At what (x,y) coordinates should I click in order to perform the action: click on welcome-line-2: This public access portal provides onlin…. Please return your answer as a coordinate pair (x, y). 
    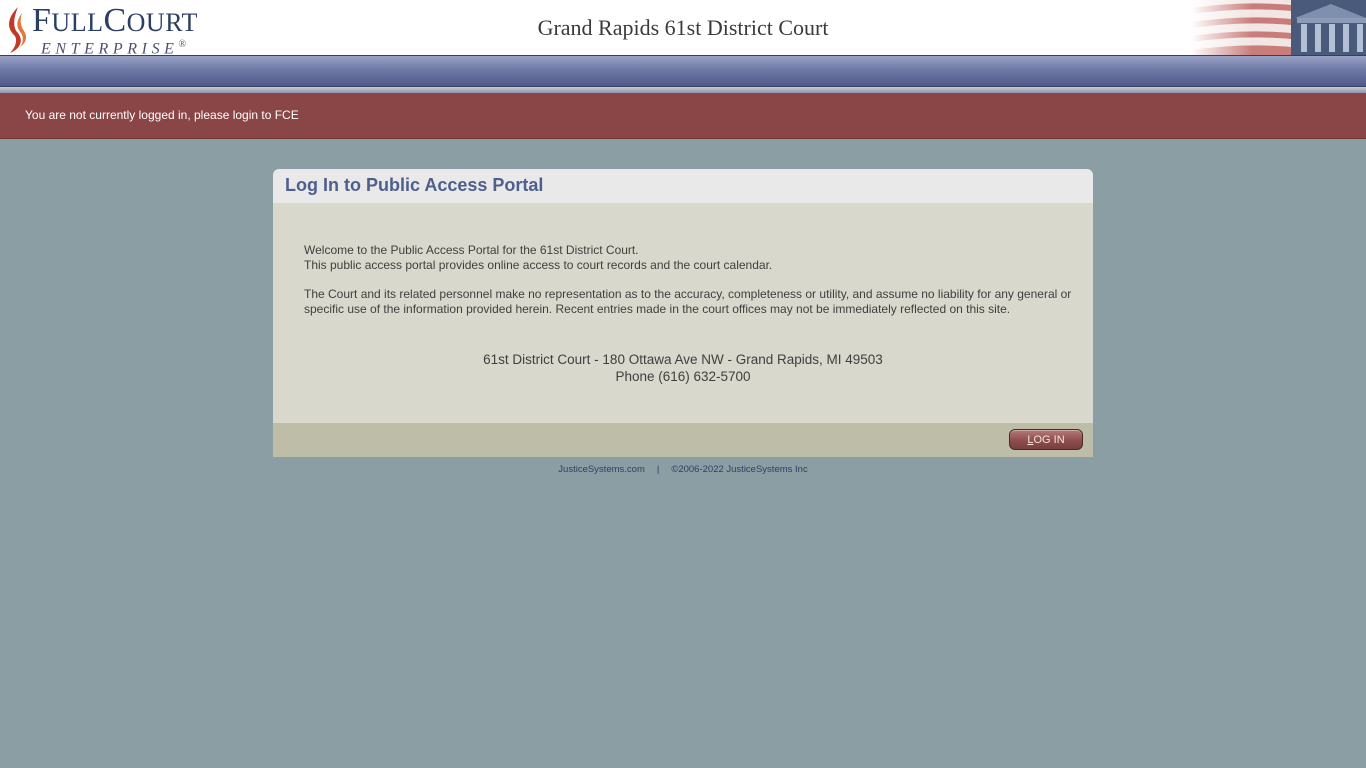
    Looking at the image, I should click on (538, 265).